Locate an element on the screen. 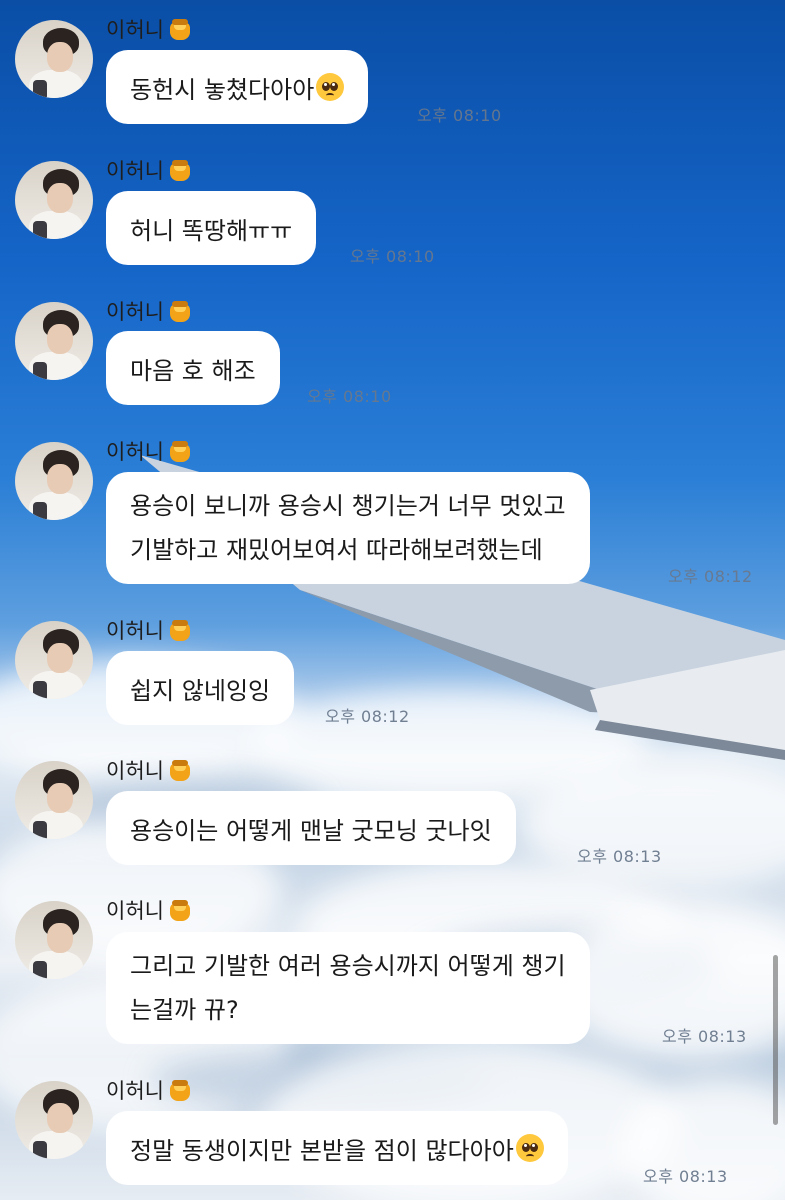 The image size is (785, 1200). scrollbar is located at coordinates (775, 1040).